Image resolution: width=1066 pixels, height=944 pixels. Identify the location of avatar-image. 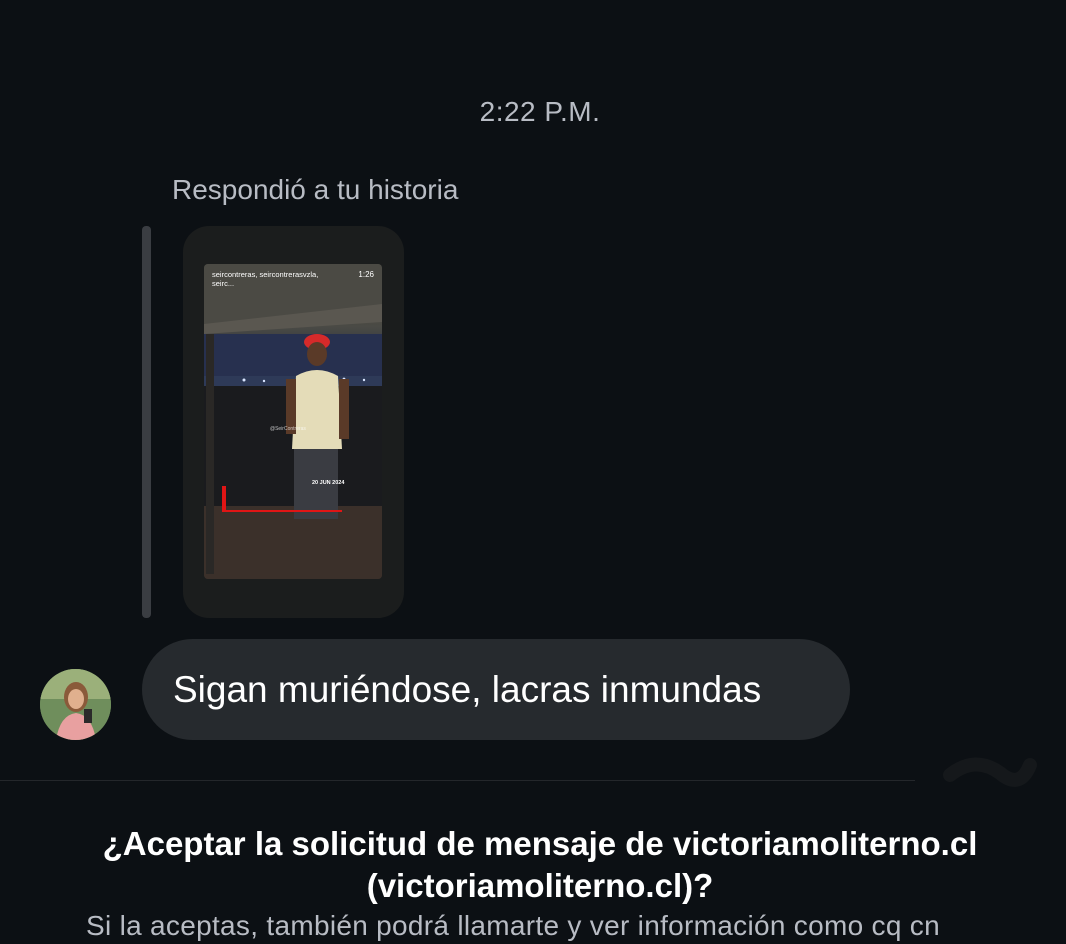
(75, 704).